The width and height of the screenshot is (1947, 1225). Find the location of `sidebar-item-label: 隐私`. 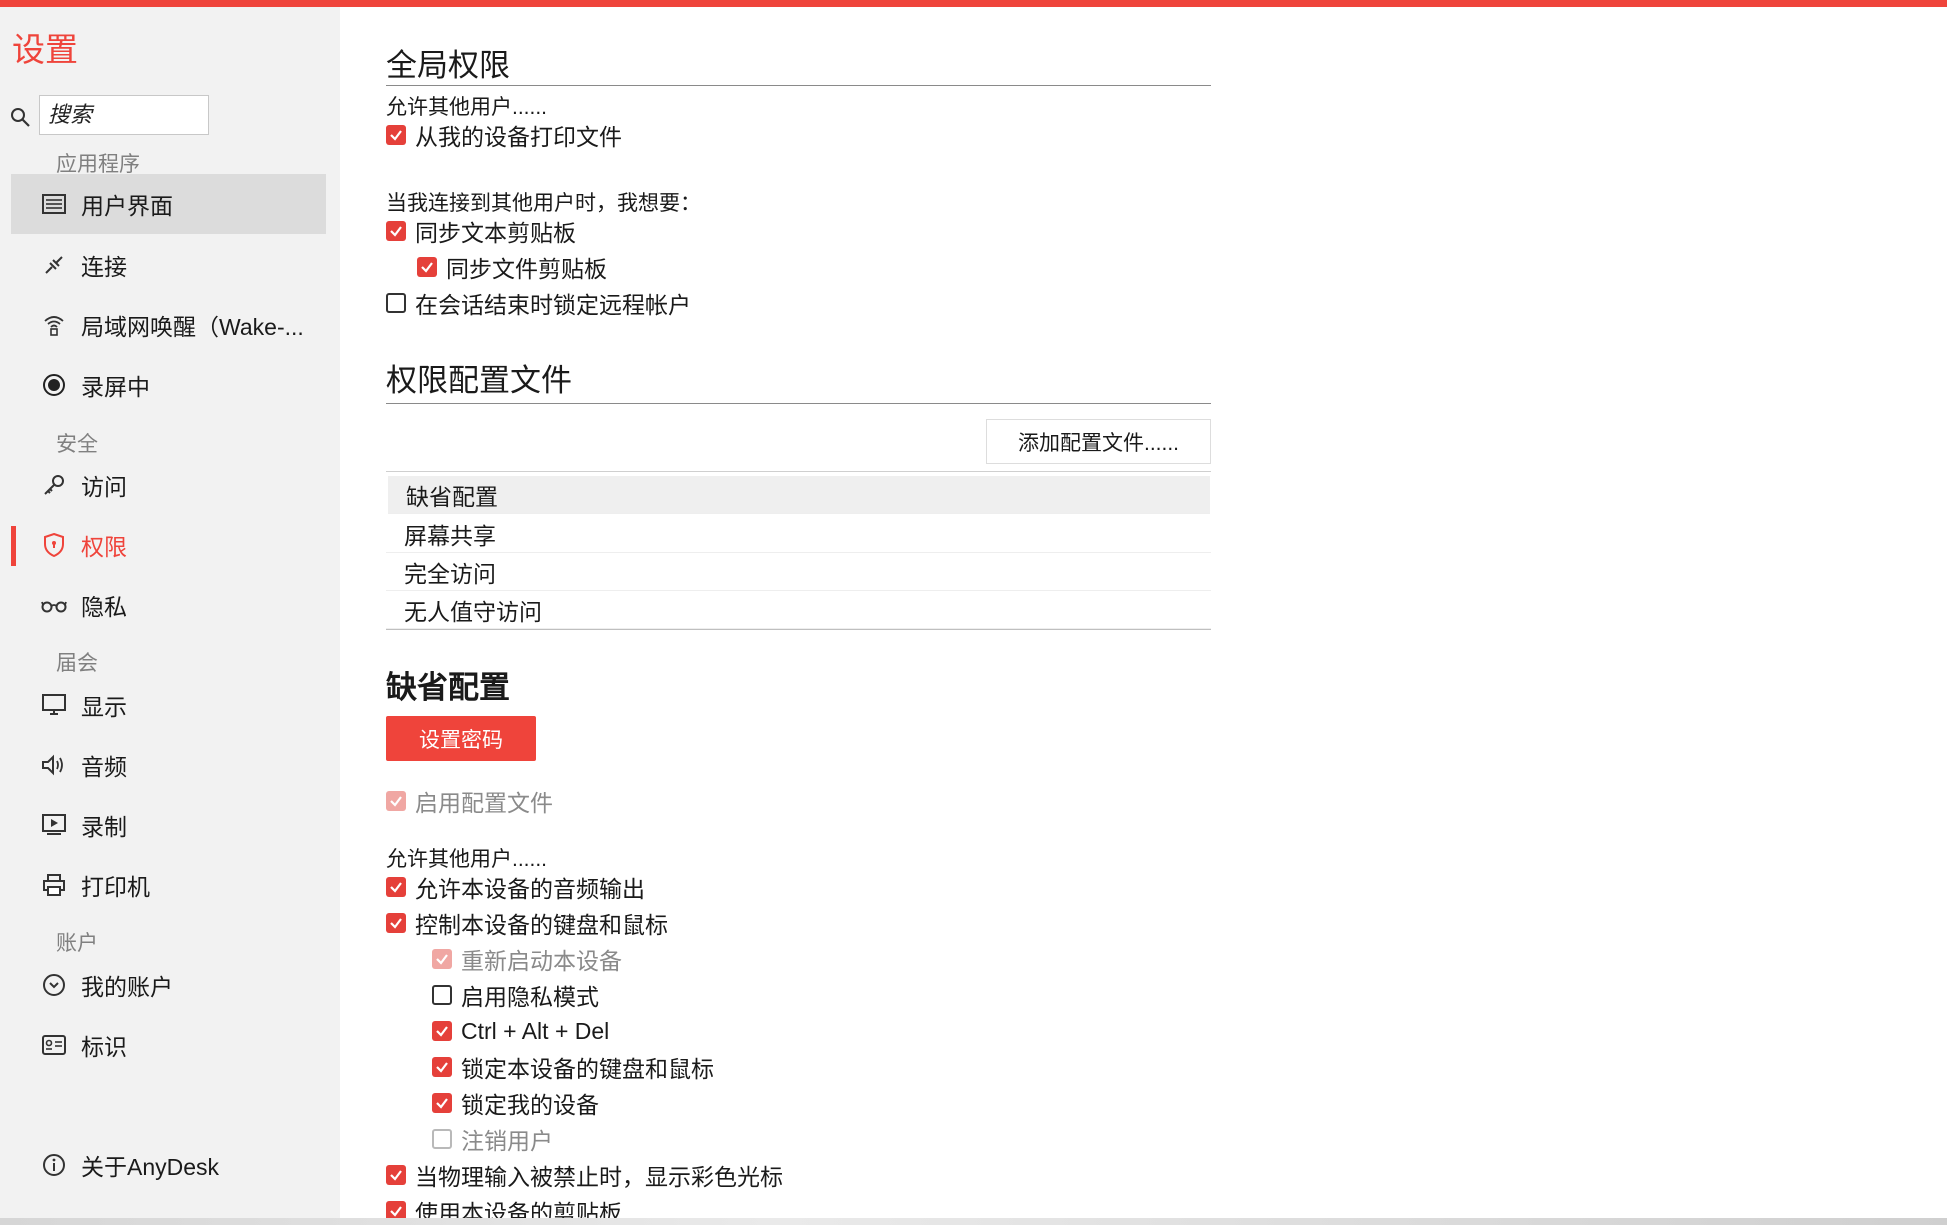

sidebar-item-label: 隐私 is located at coordinates (104, 607).